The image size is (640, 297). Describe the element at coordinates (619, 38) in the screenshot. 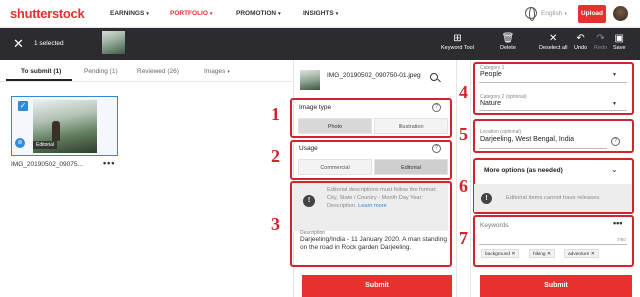

I see `save-icon: ▣` at that location.